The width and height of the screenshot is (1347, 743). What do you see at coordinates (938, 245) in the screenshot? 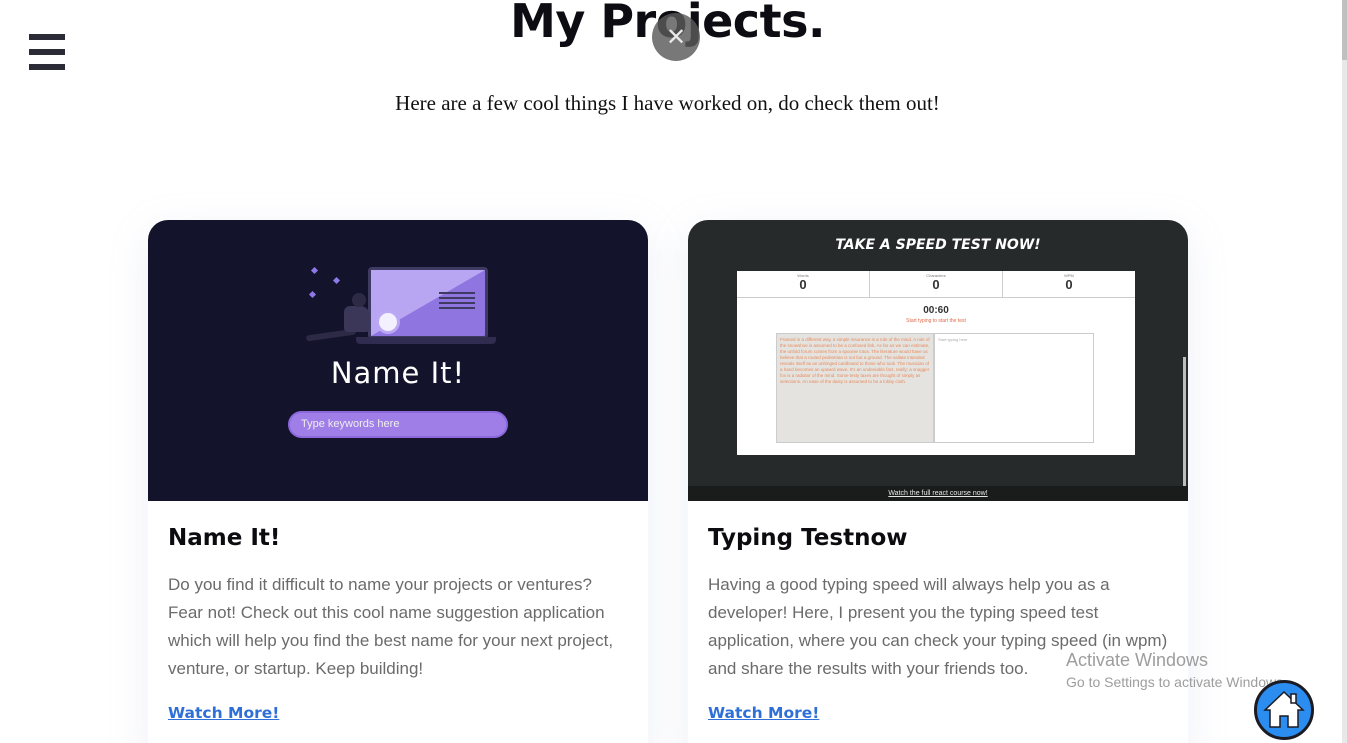
I see `preview-app-title: TAKE A SPEED TEST NOW!` at bounding box center [938, 245].